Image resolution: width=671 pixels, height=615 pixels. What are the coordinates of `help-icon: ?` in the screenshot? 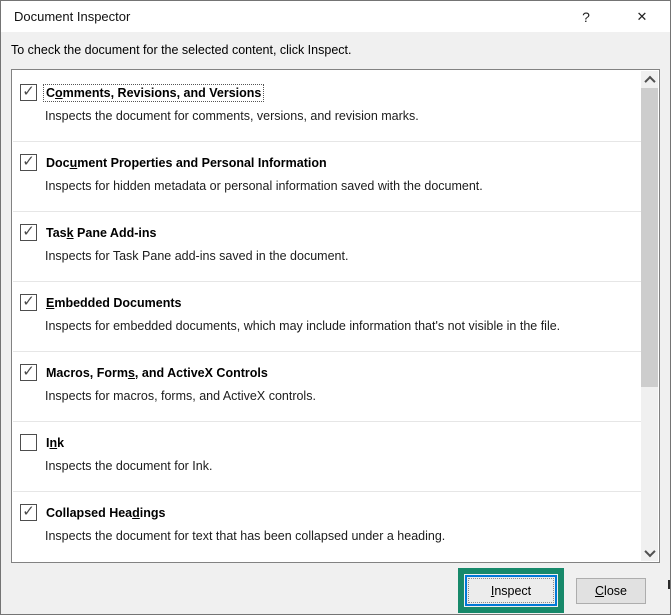 It's located at (586, 16).